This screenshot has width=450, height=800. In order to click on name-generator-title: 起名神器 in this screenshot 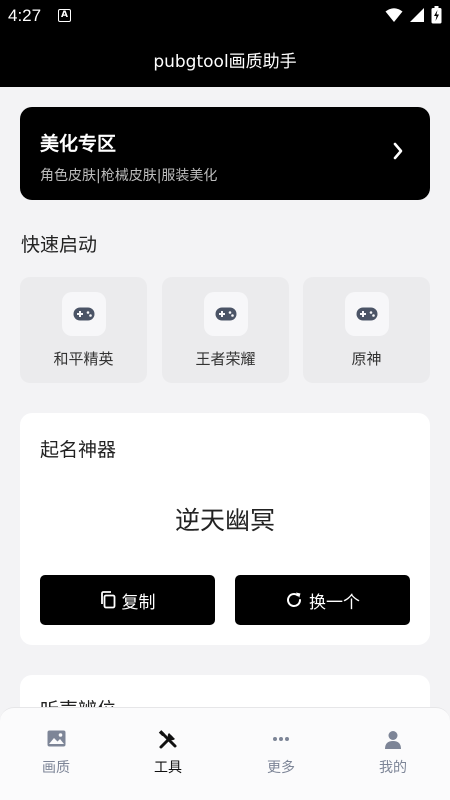, I will do `click(78, 450)`.